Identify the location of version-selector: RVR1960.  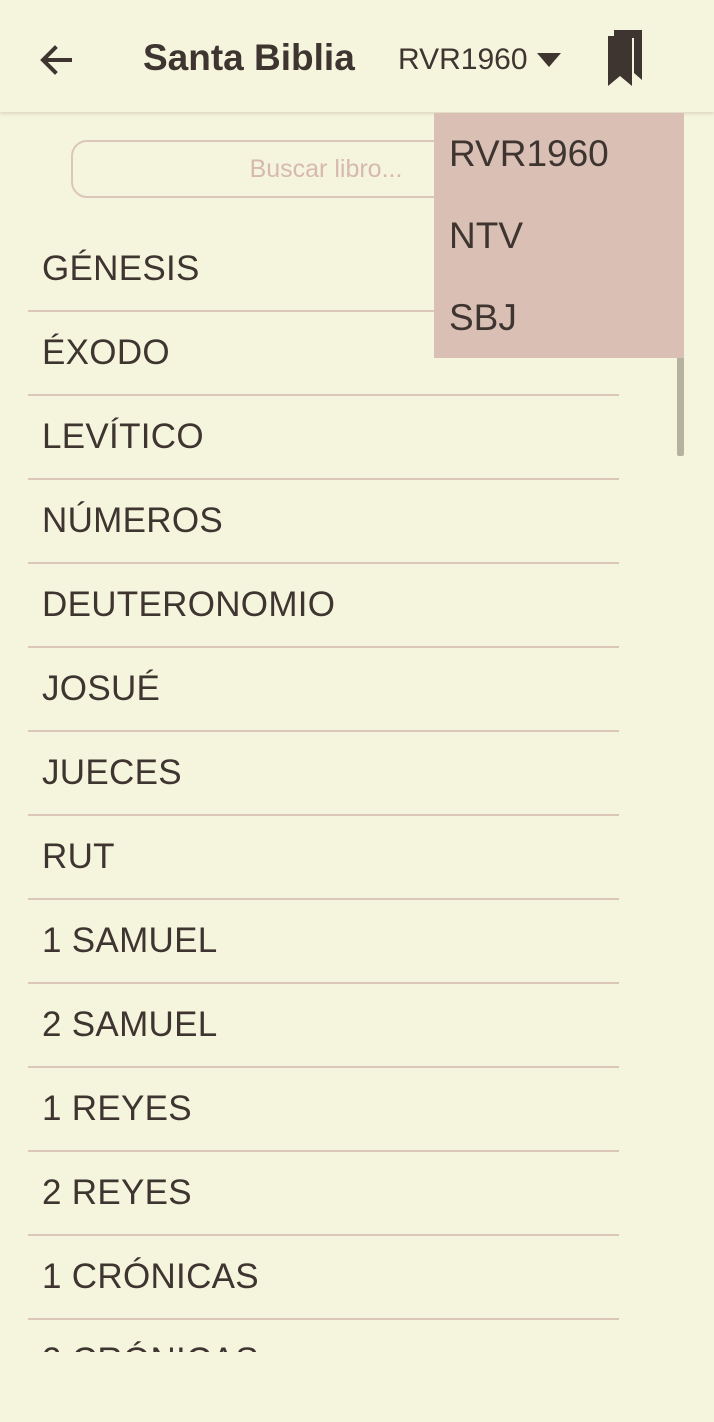
(480, 60).